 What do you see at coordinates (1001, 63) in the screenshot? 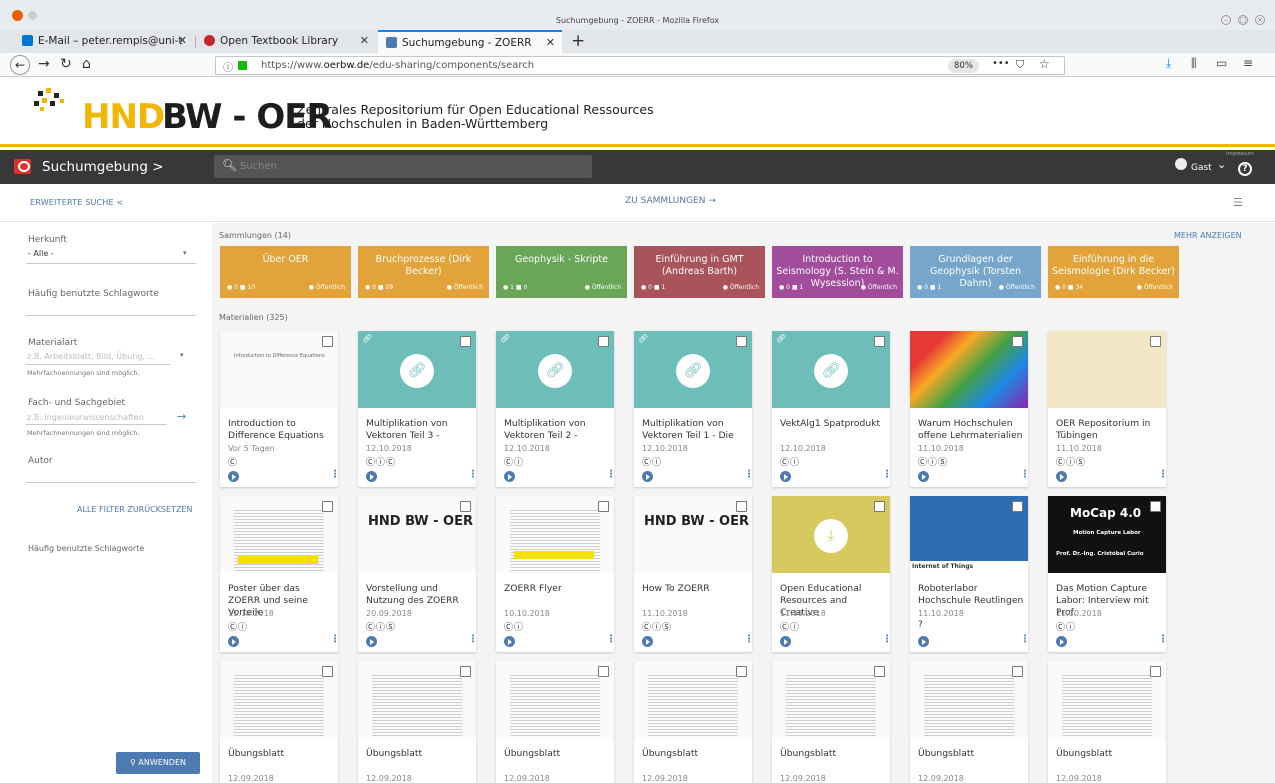
I see `page-actions-icon: •••` at bounding box center [1001, 63].